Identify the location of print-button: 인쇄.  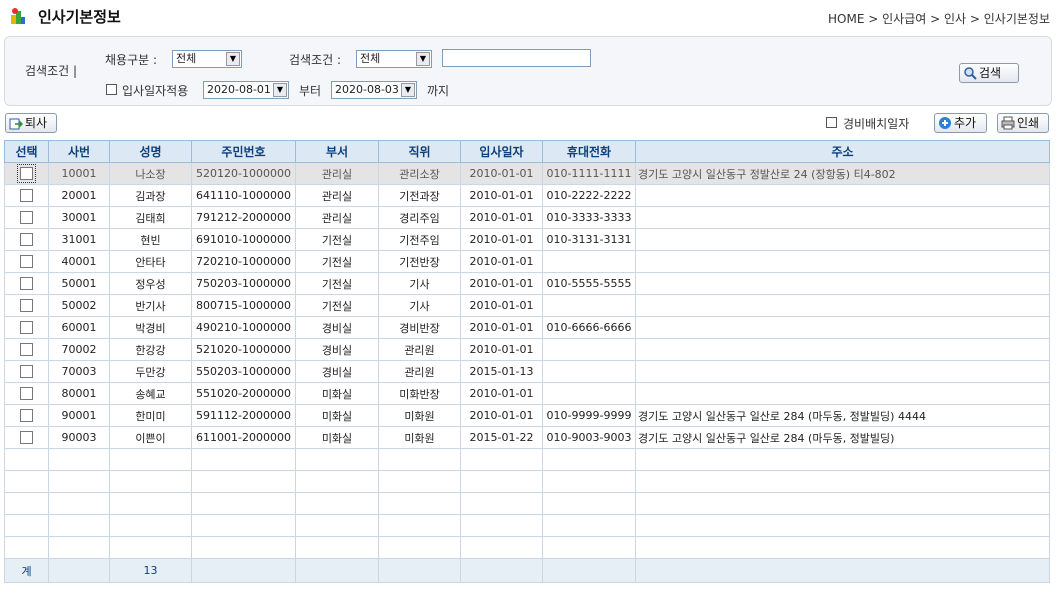
(1023, 123).